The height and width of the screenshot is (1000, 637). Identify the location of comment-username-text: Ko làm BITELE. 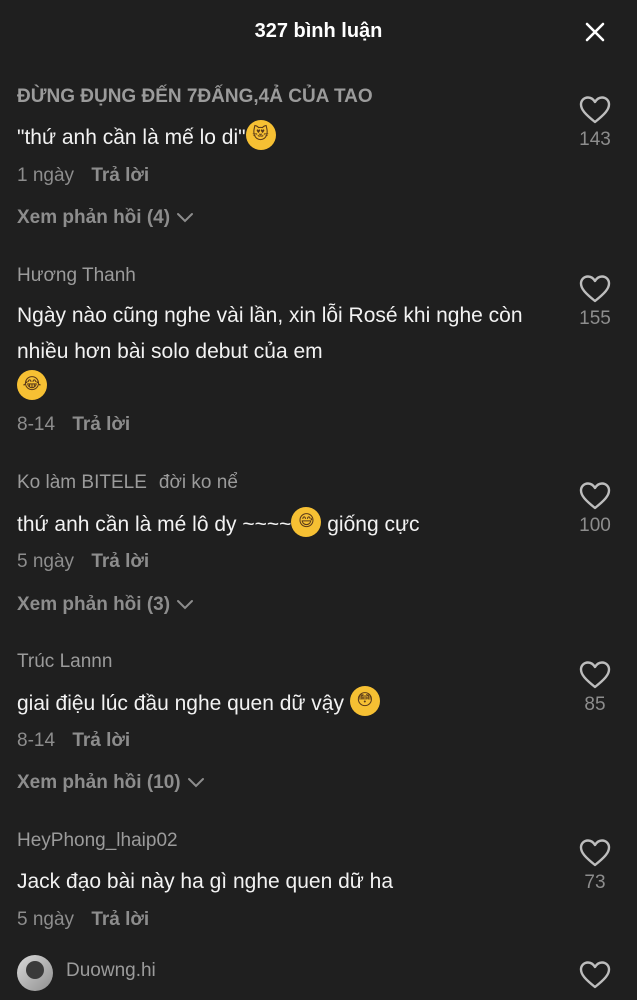
(82, 482).